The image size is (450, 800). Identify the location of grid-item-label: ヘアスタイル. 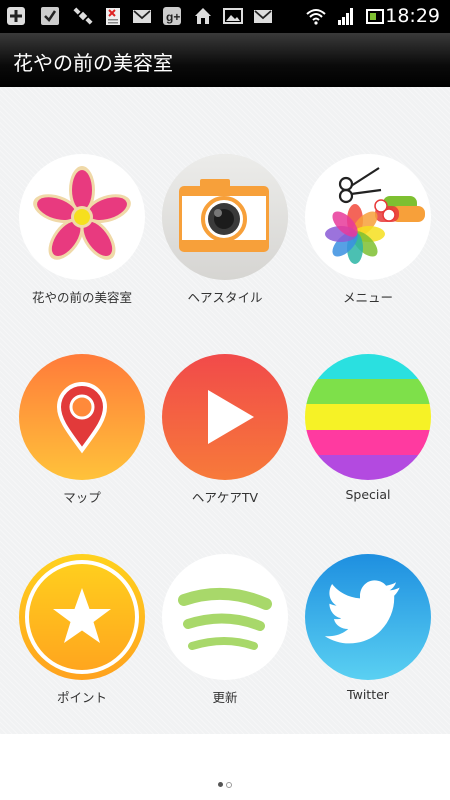
(225, 297).